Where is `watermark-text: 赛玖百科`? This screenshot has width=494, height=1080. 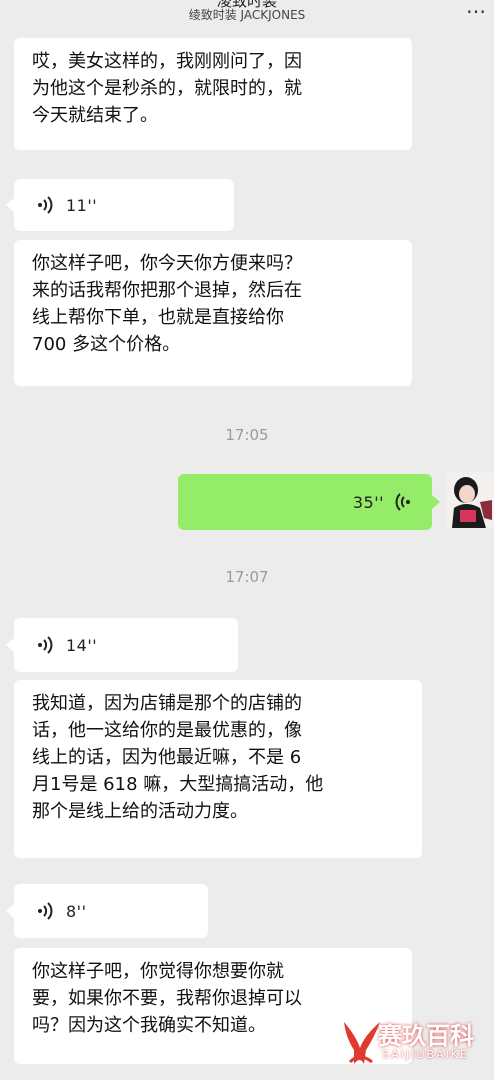 watermark-text: 赛玖百科 is located at coordinates (426, 1036).